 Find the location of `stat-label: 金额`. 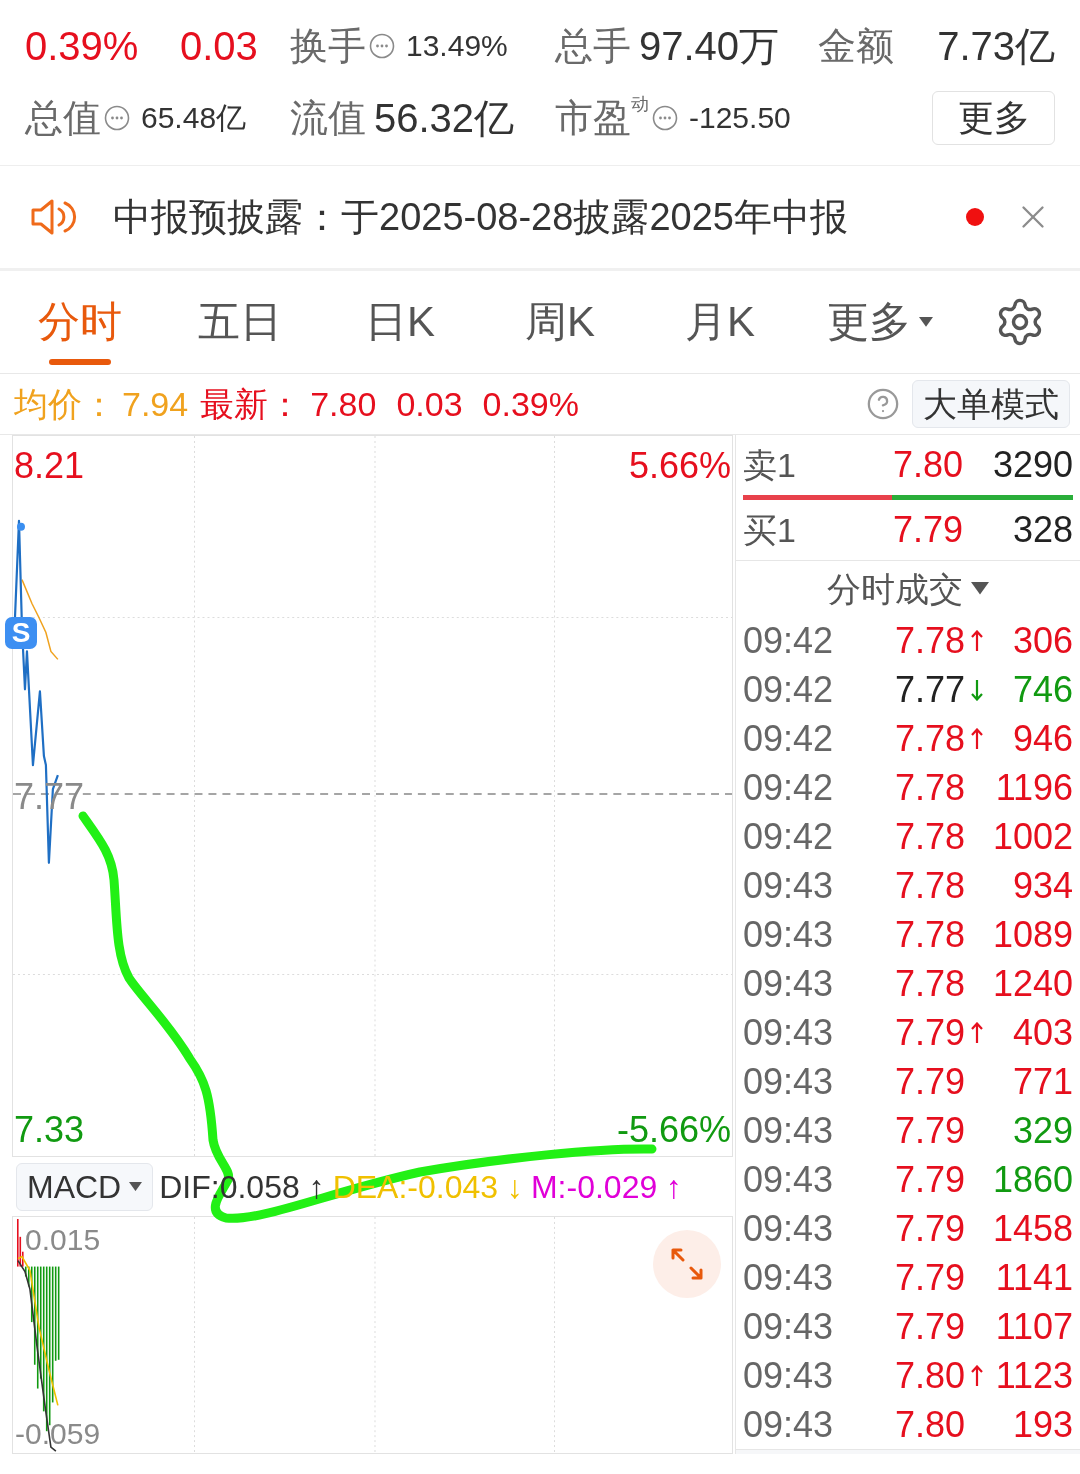

stat-label: 金额 is located at coordinates (856, 46).